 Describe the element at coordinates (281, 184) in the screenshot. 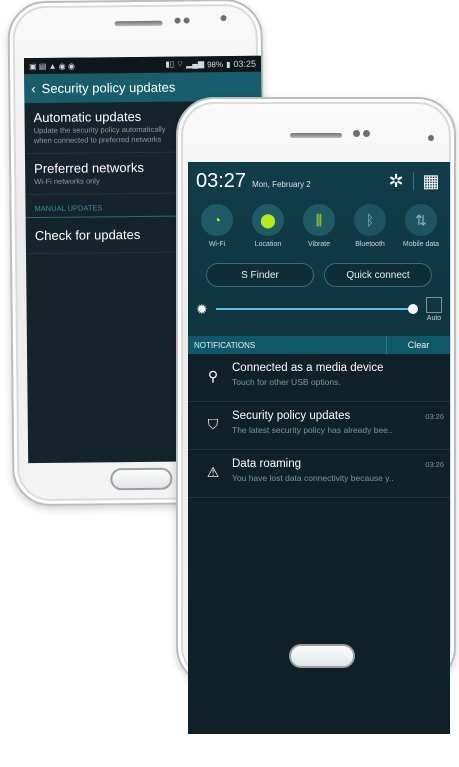

I see `clock-date: Mon, February 2` at that location.